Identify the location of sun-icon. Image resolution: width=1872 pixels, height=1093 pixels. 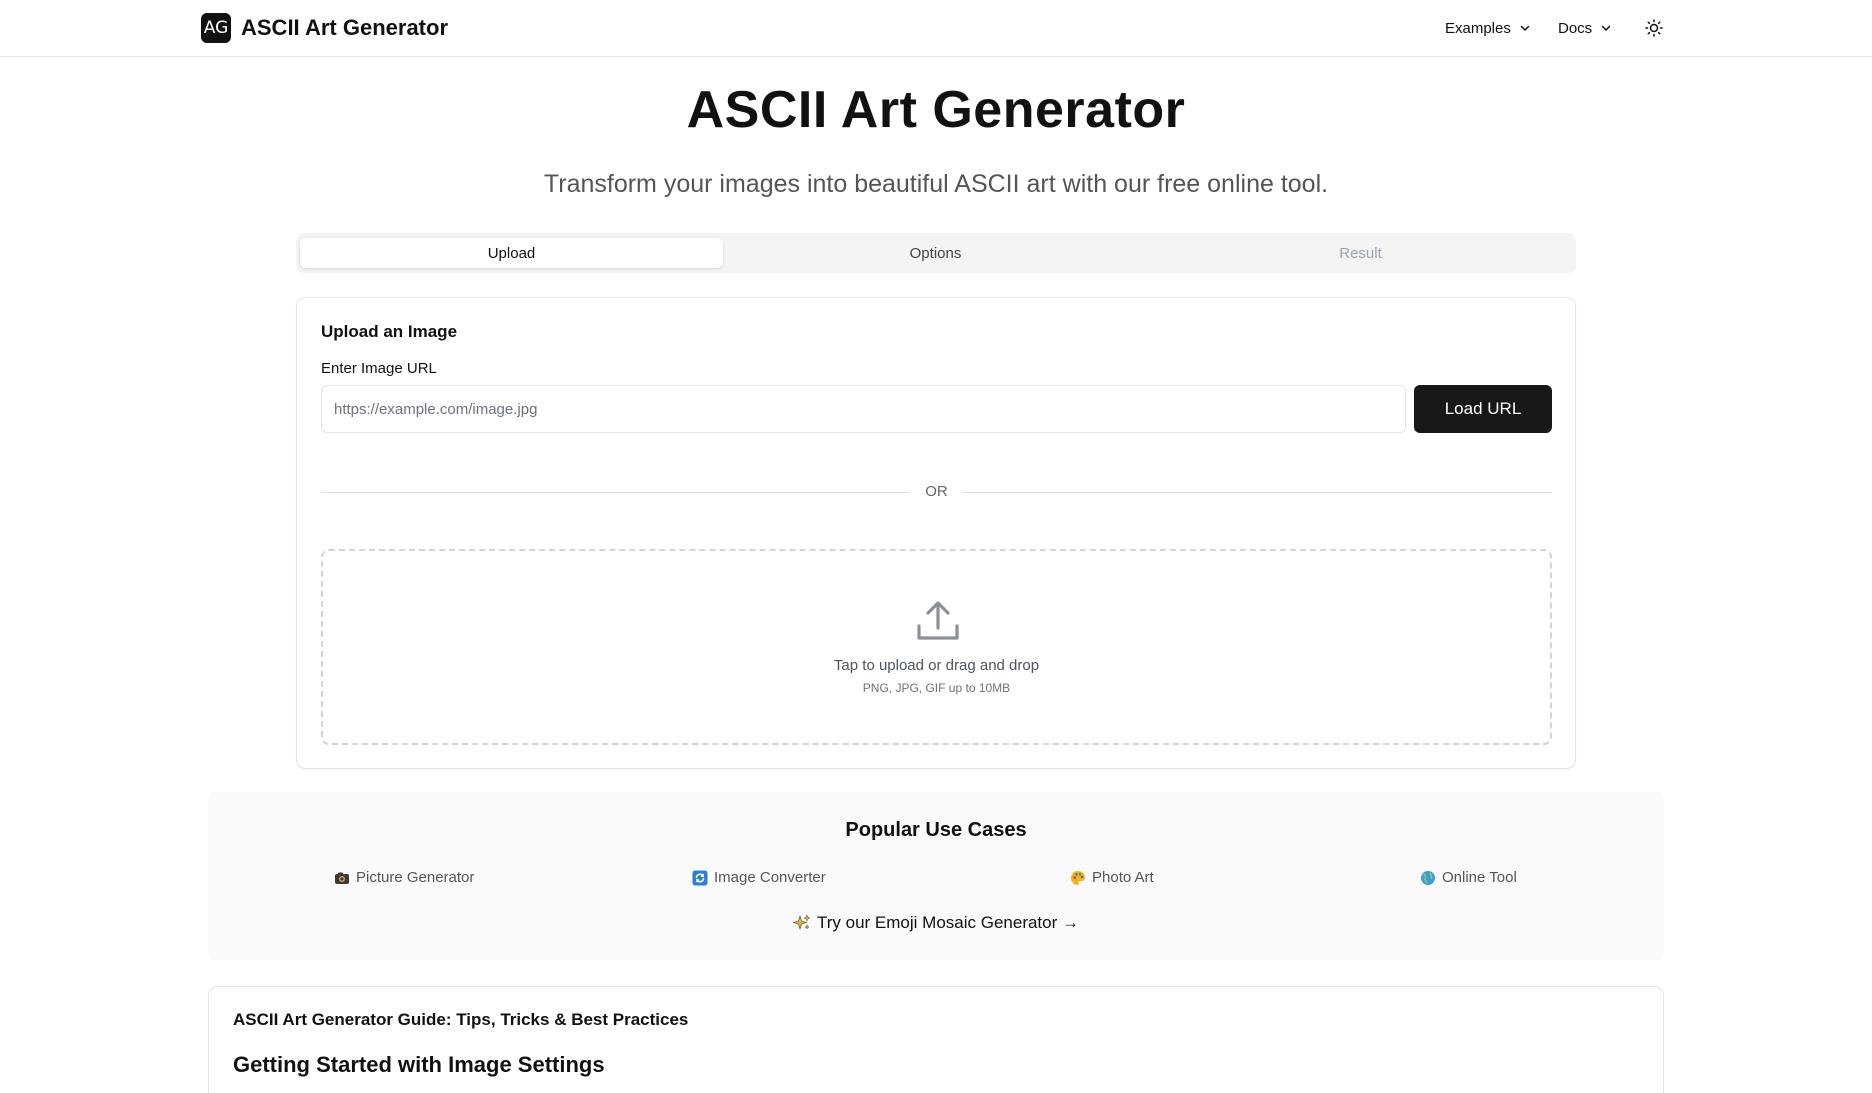
(1654, 28).